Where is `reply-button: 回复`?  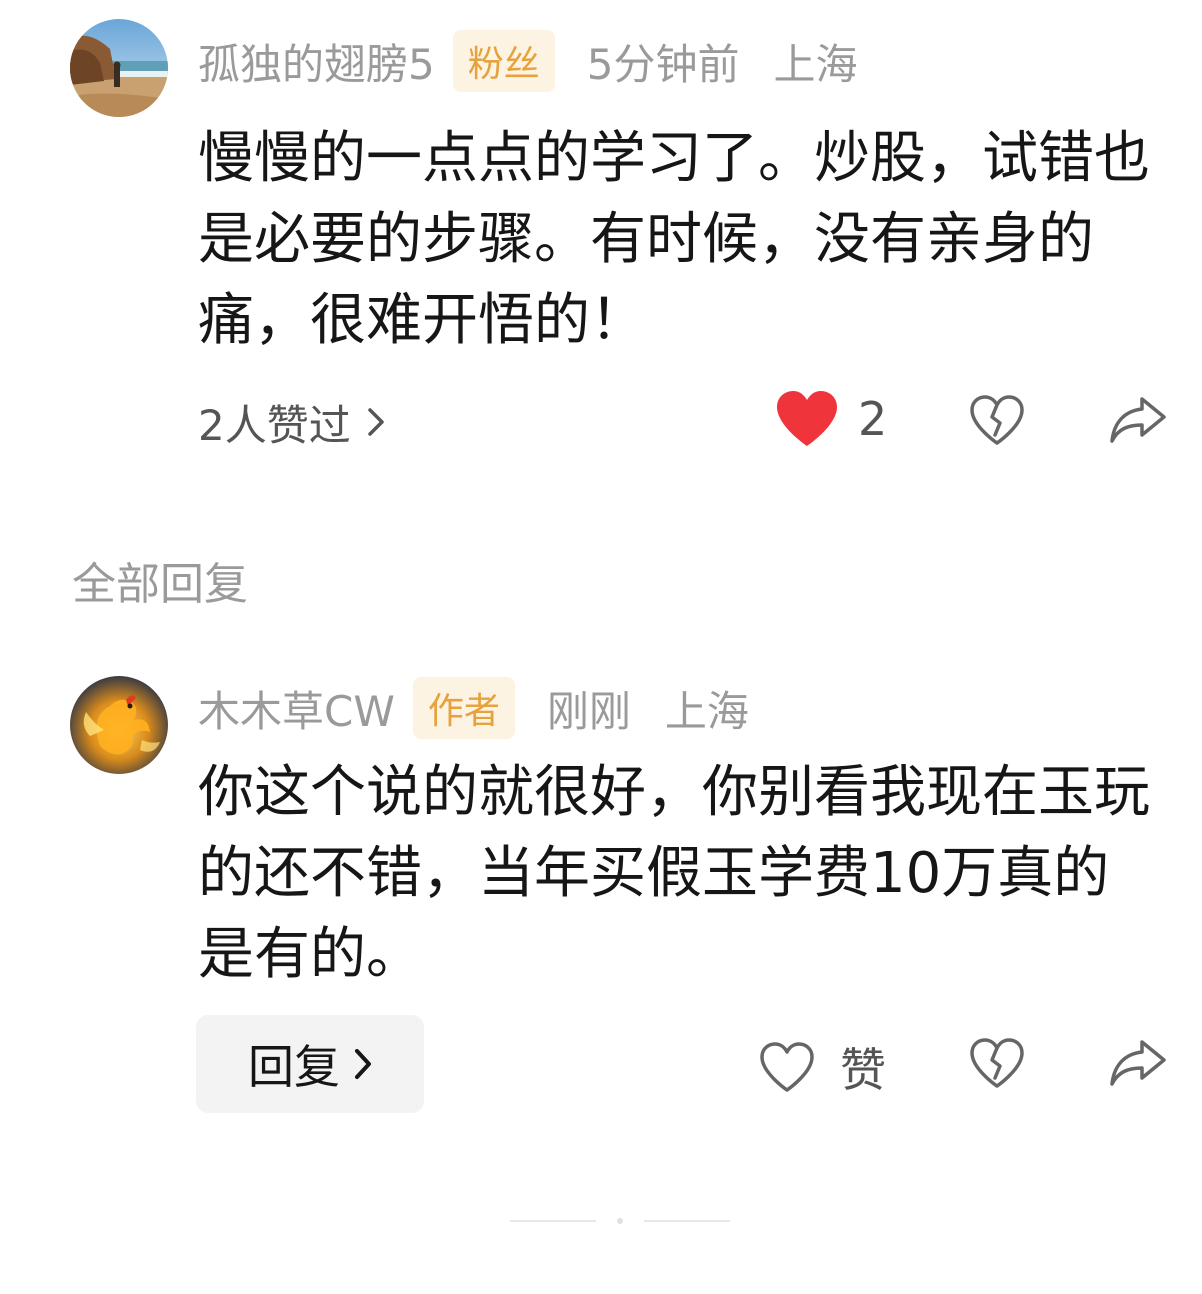
reply-button: 回复 is located at coordinates (310, 1064).